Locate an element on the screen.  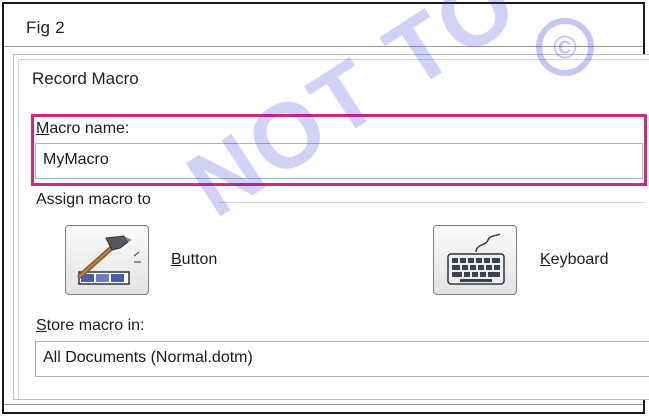
macro-name-label: Macro name: is located at coordinates (82, 129).